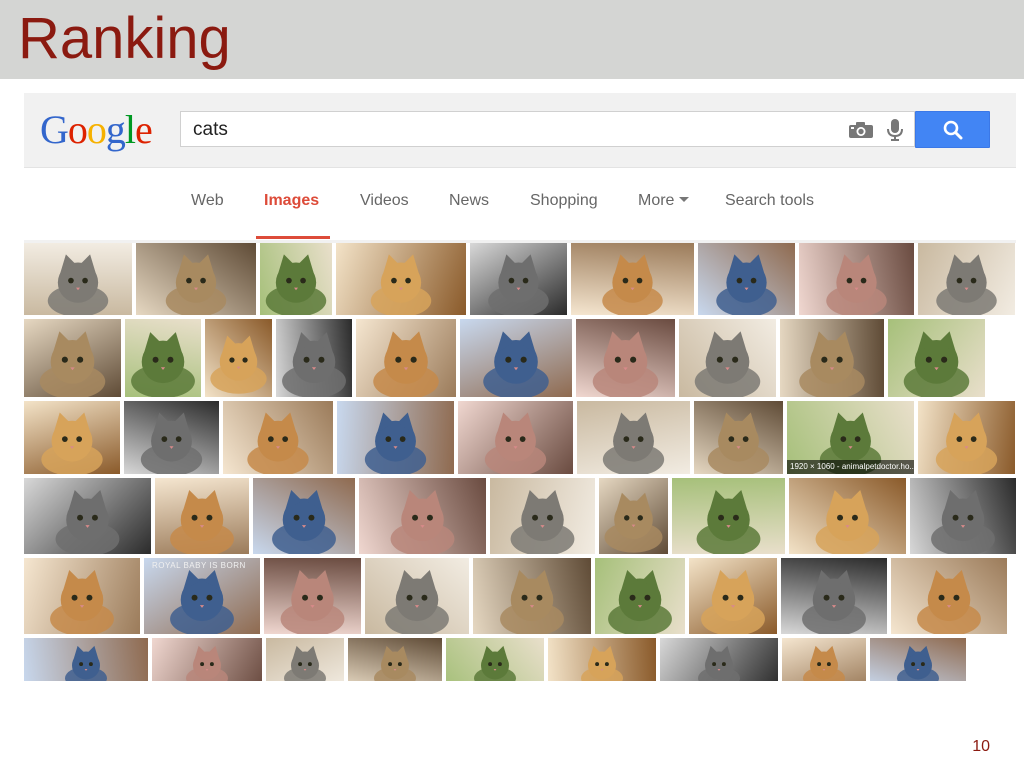 The image size is (1024, 768). I want to click on tab-search-tools: Search tools, so click(769, 201).